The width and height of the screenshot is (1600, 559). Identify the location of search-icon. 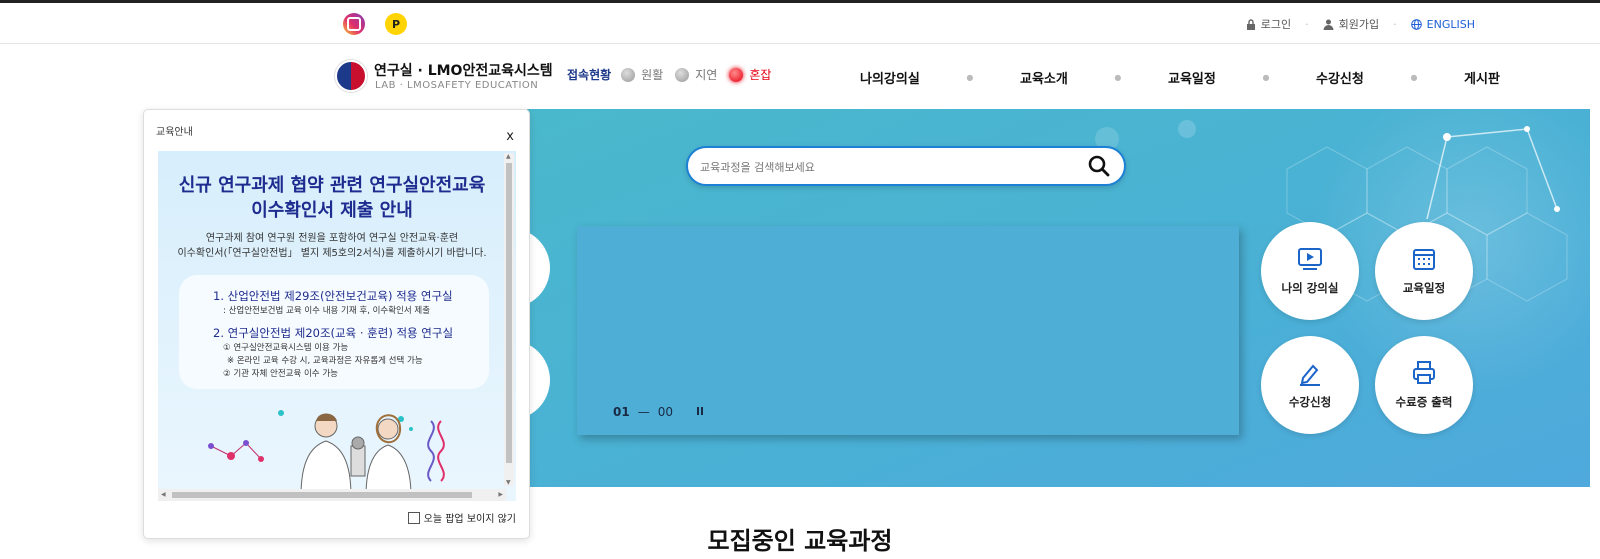
(1099, 166).